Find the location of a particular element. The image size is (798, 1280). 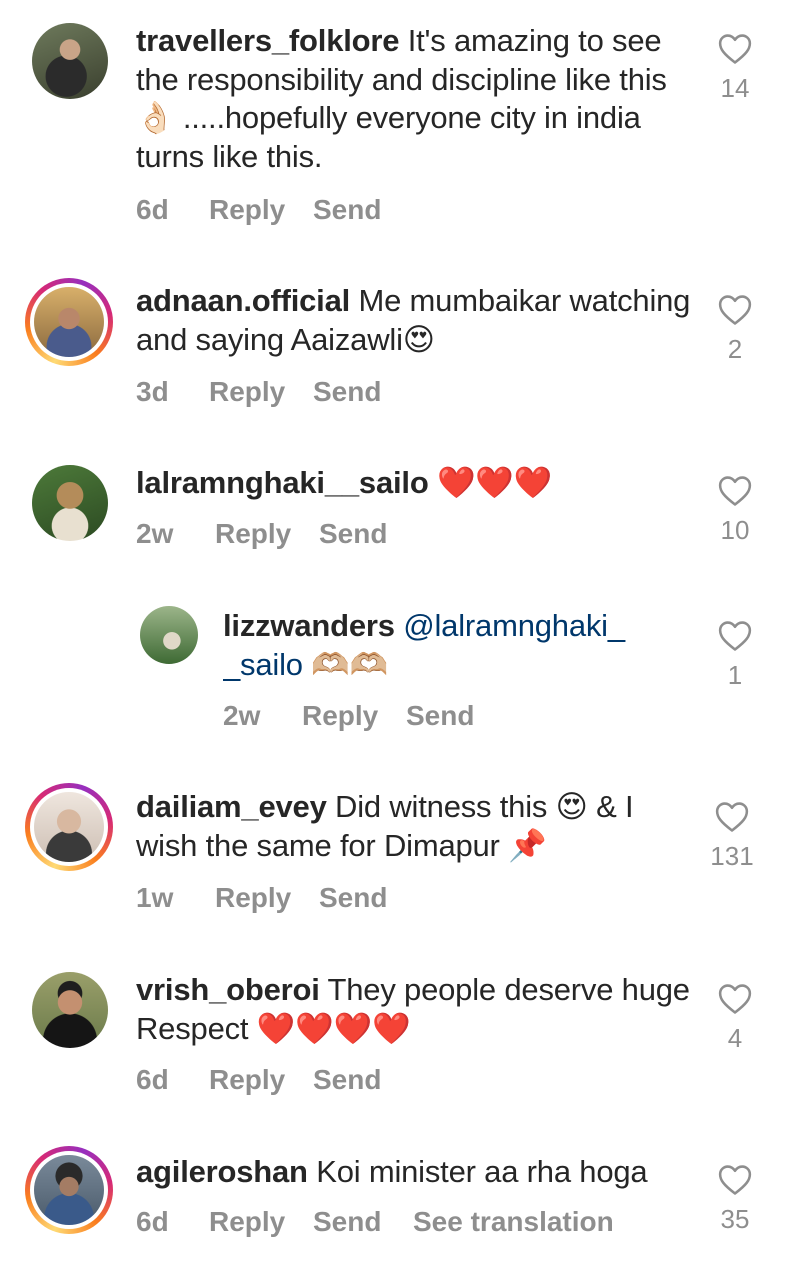

like-button: 131 is located at coordinates (732, 836).